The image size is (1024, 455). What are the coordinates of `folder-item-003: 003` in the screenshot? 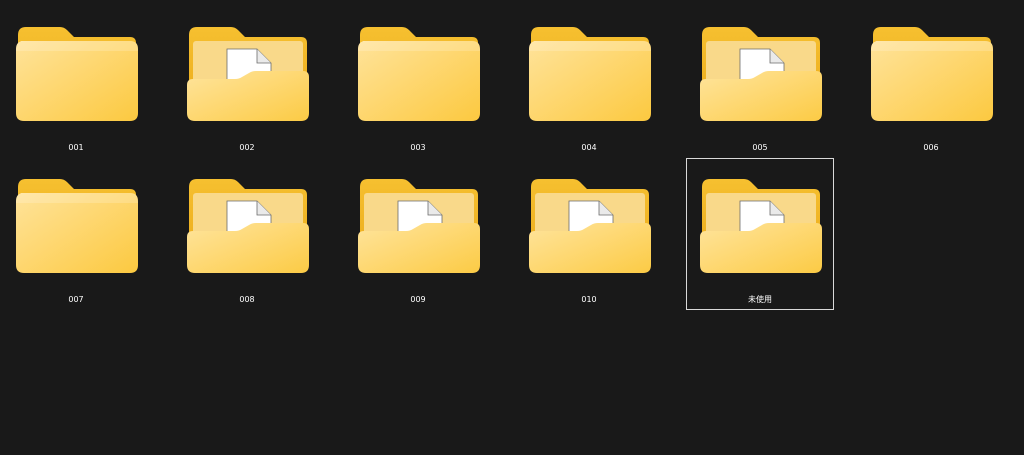 It's located at (418, 82).